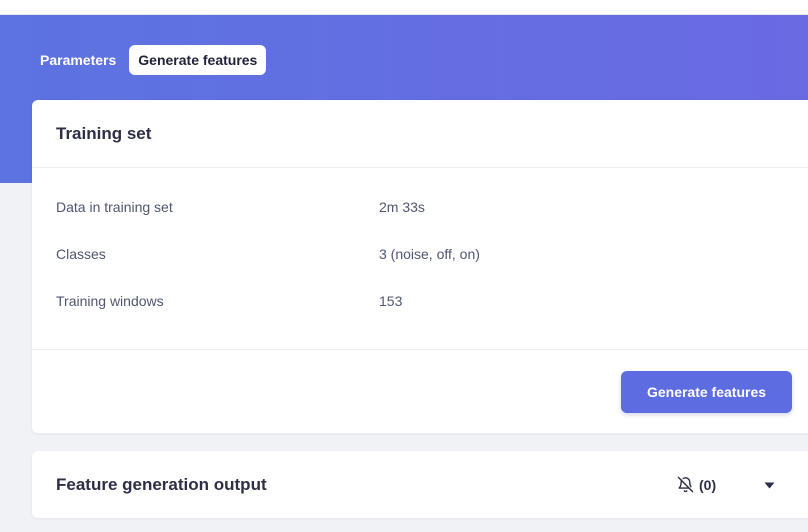 Image resolution: width=808 pixels, height=532 pixels. Describe the element at coordinates (696, 484) in the screenshot. I see `notifications-toggle: (0)` at that location.